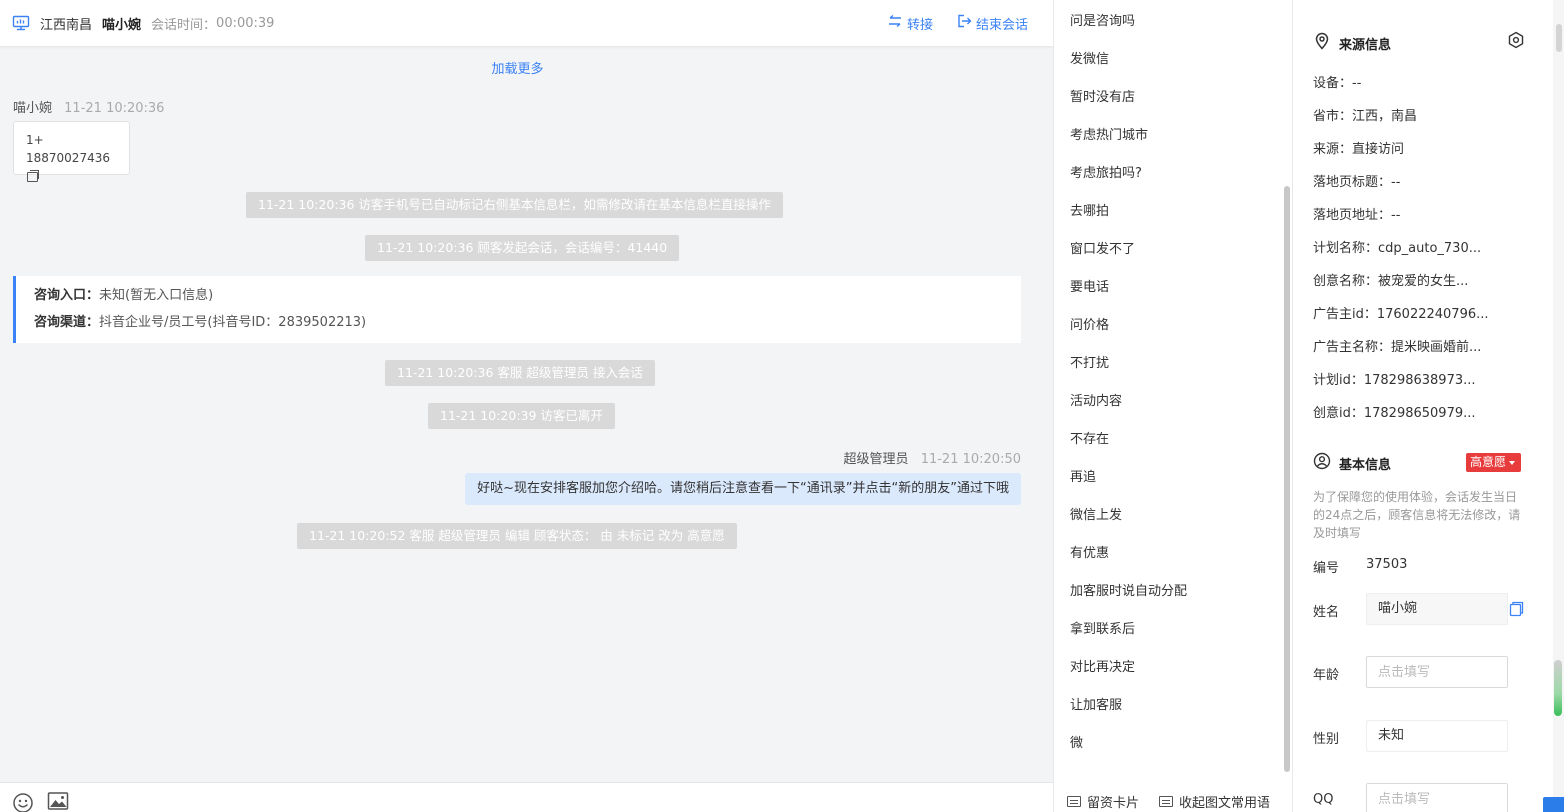 This screenshot has height=812, width=1564. What do you see at coordinates (1437, 736) in the screenshot?
I see `gender-select: 未知` at bounding box center [1437, 736].